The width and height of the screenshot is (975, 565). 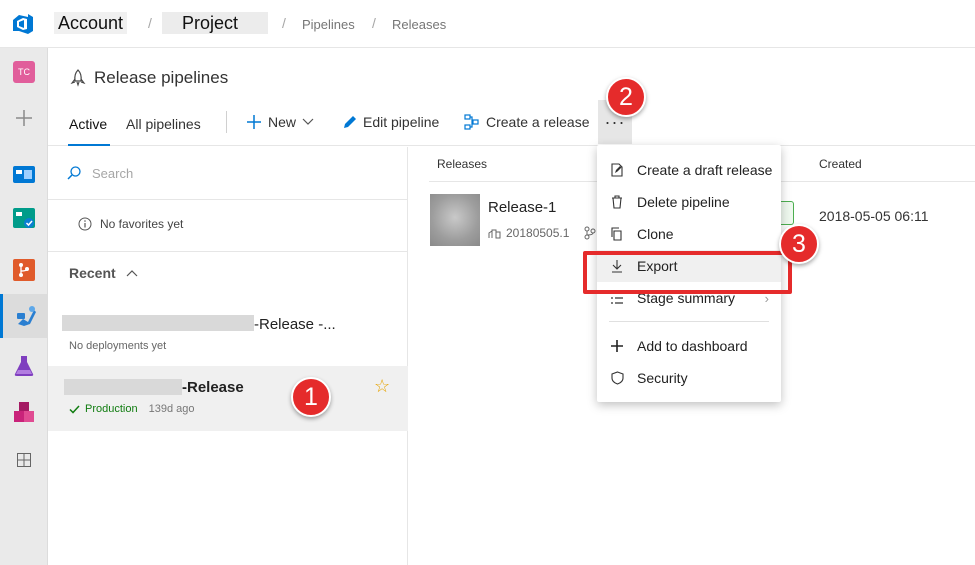 What do you see at coordinates (687, 272) in the screenshot?
I see `export-highlight-box` at bounding box center [687, 272].